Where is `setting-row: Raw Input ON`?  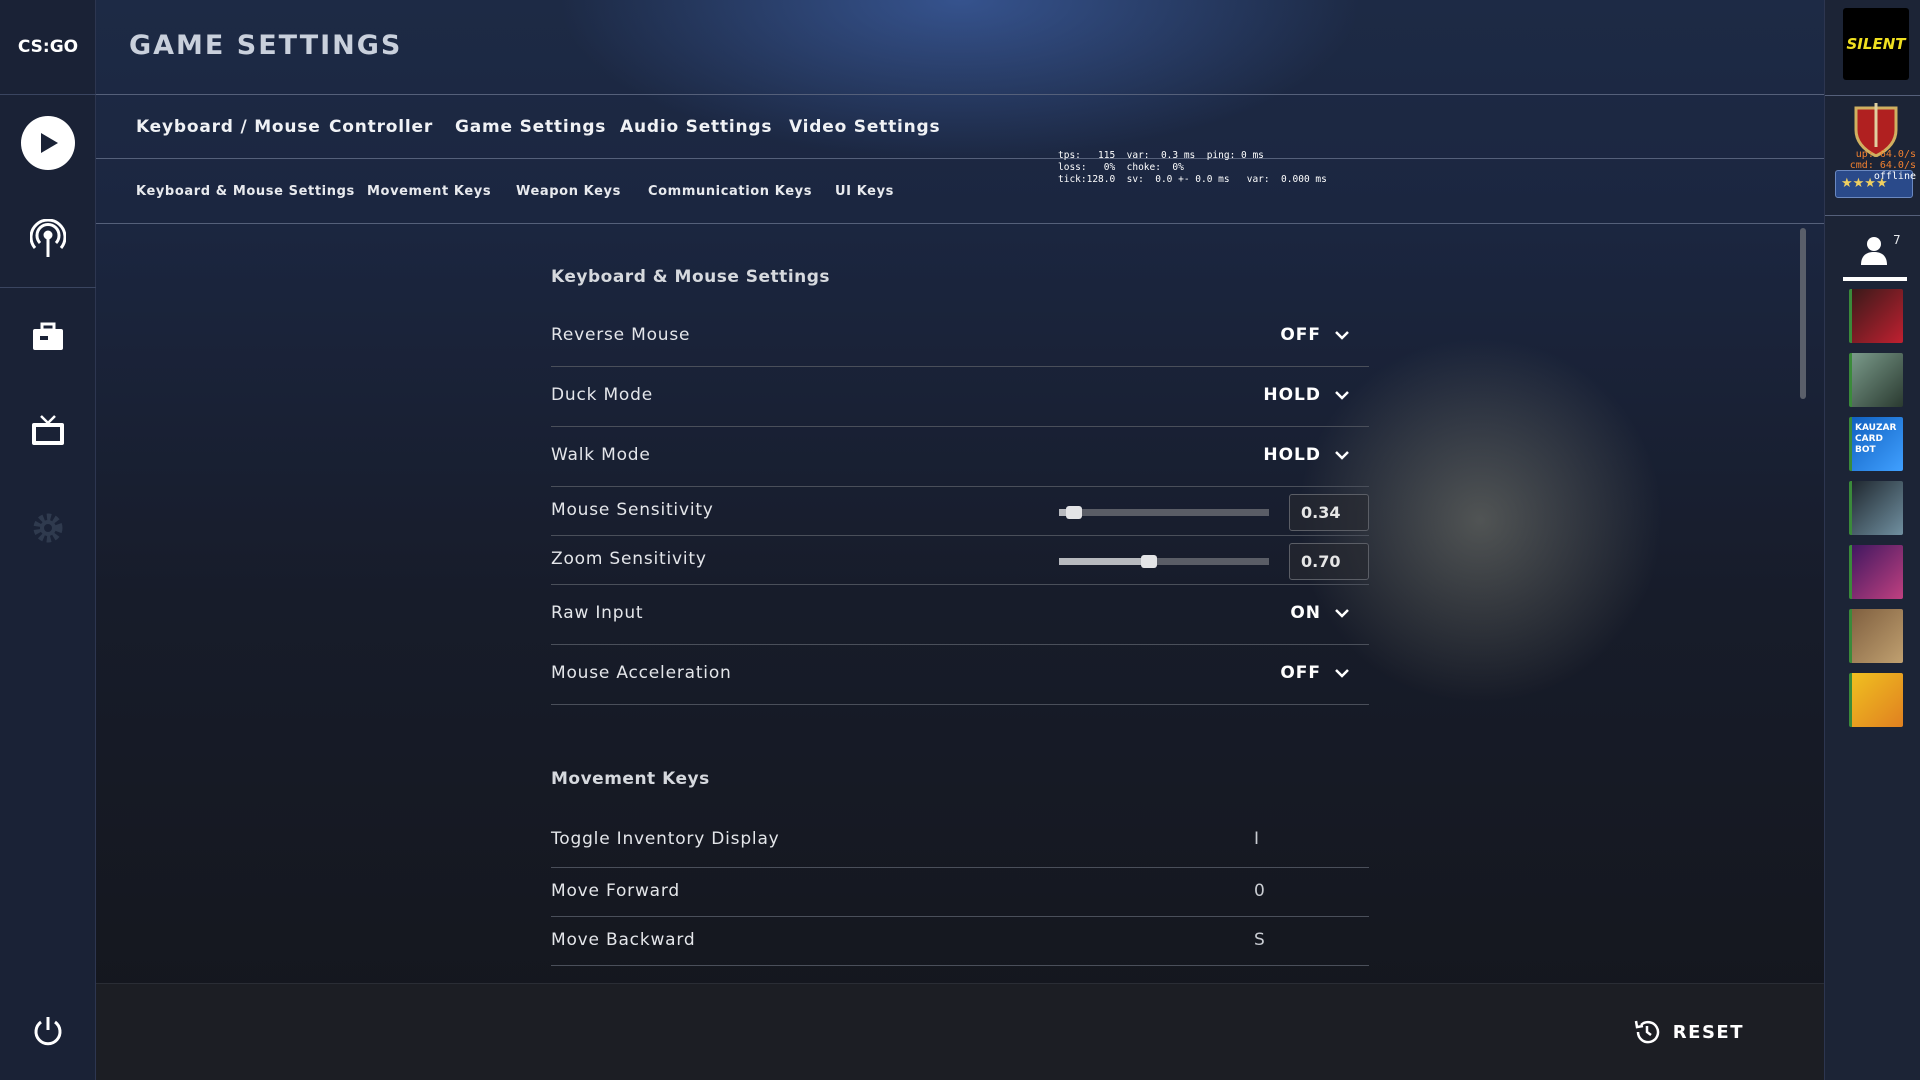 setting-row: Raw Input ON is located at coordinates (960, 615).